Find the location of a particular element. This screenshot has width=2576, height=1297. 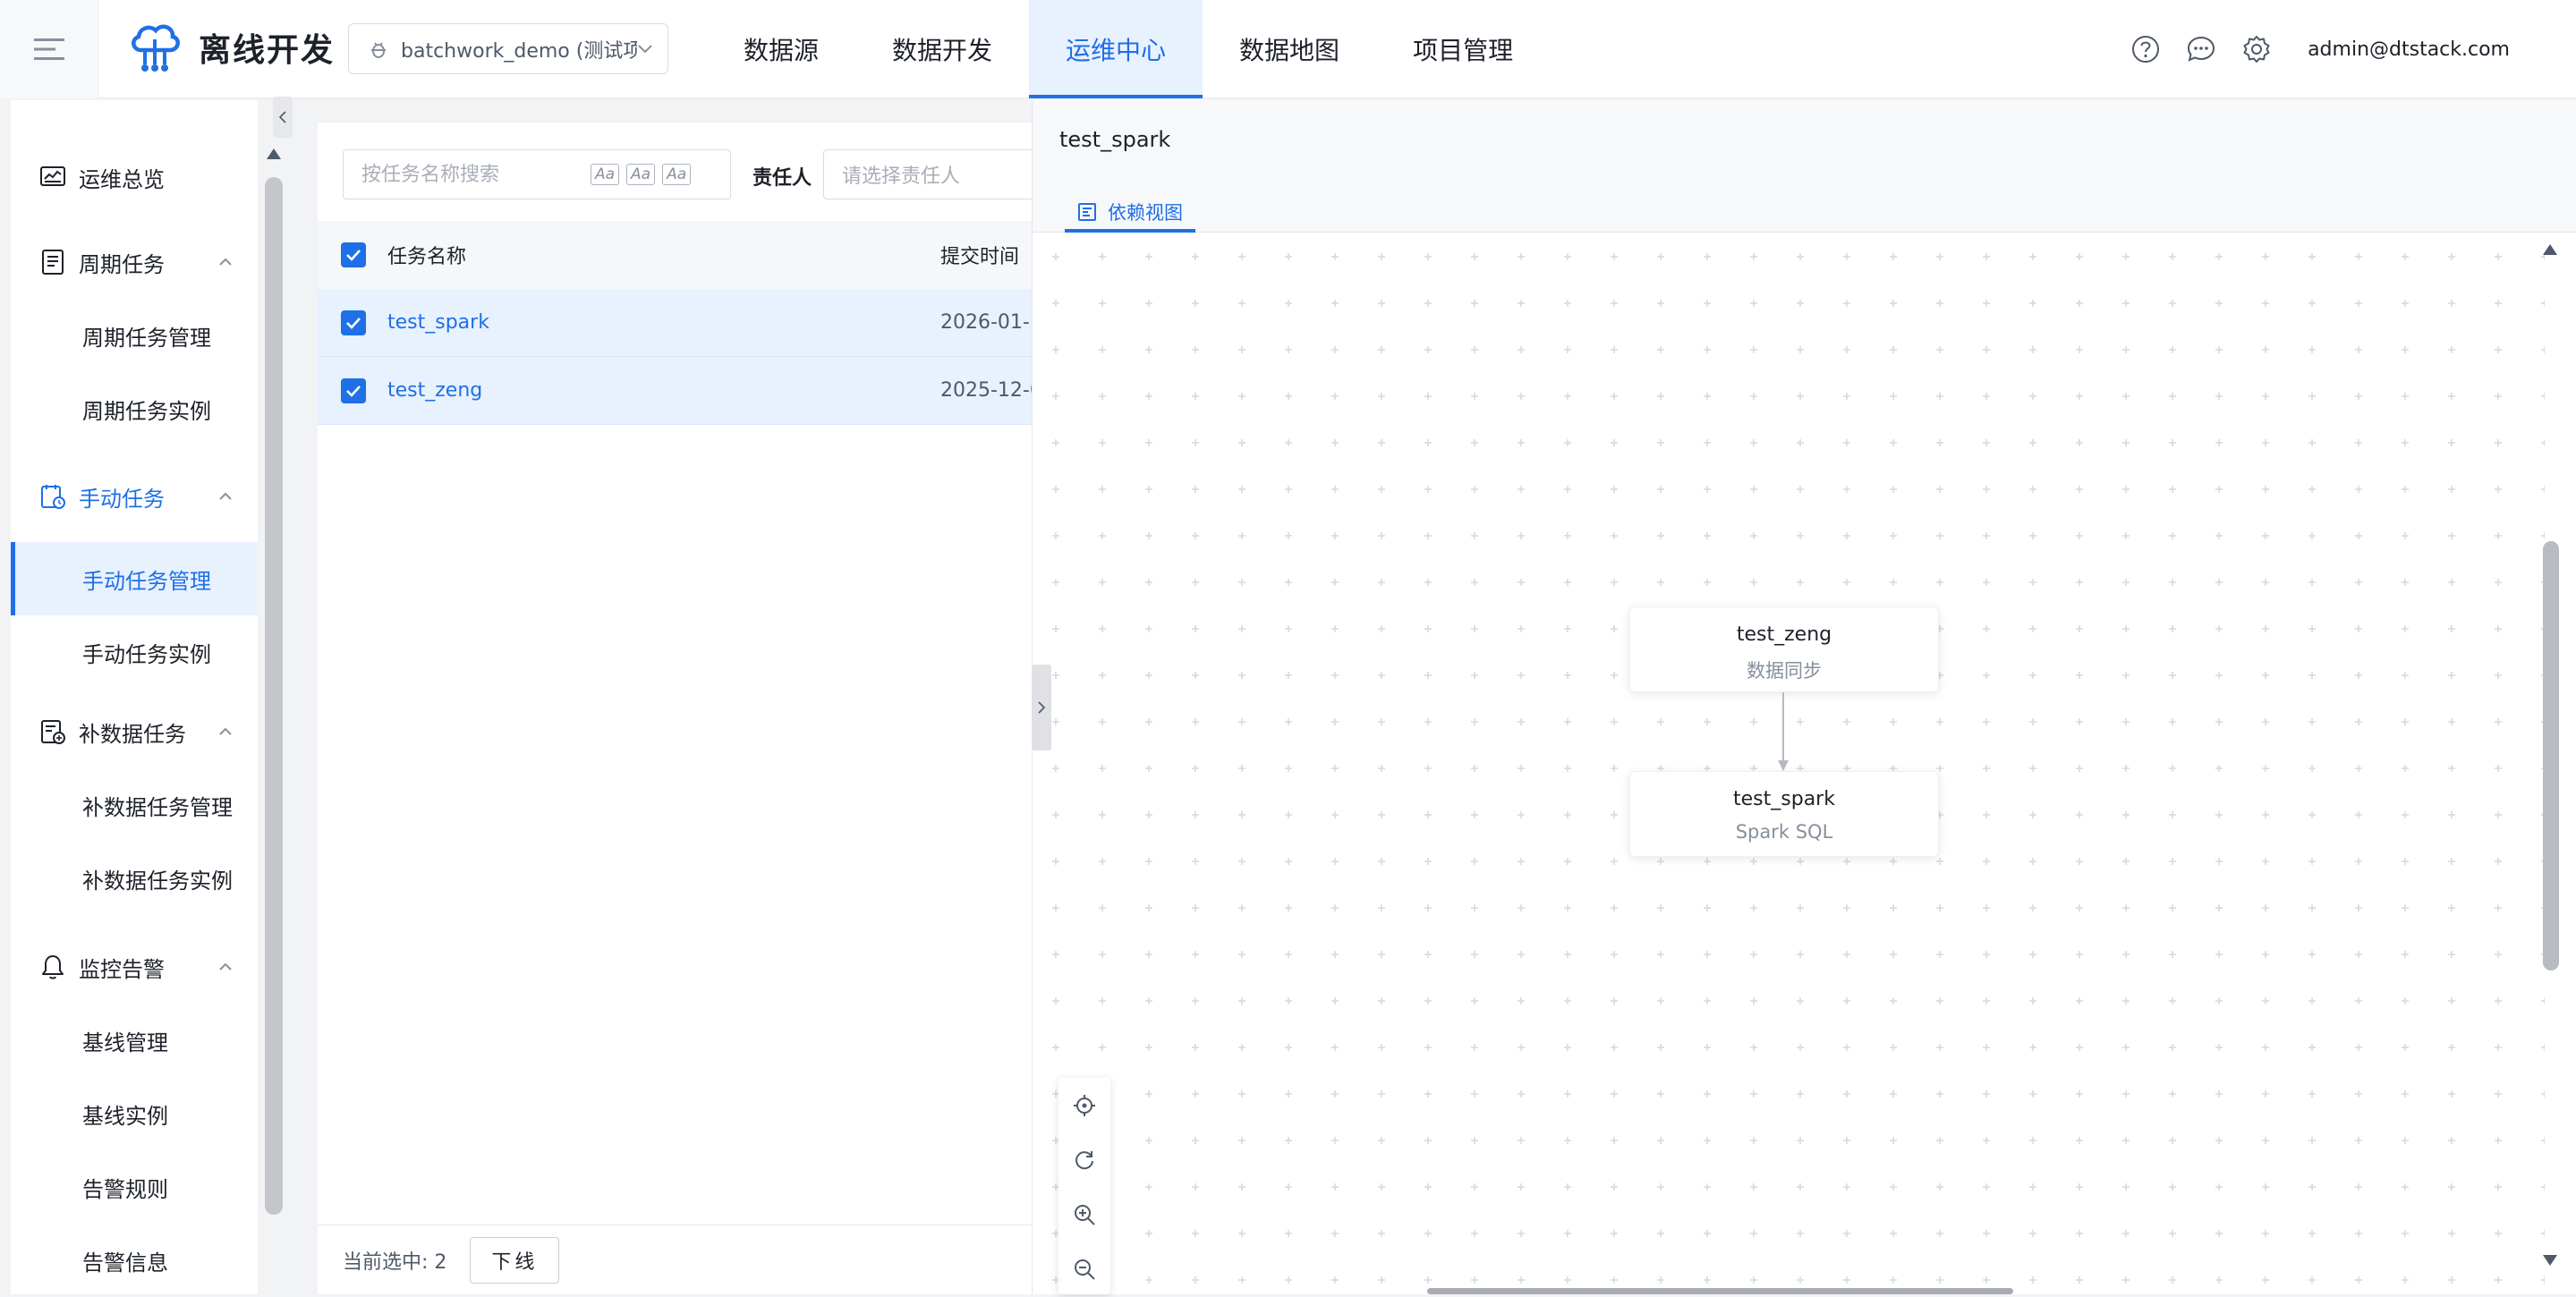

list-footer: 当前选中: 2 下线 is located at coordinates (684, 1259).